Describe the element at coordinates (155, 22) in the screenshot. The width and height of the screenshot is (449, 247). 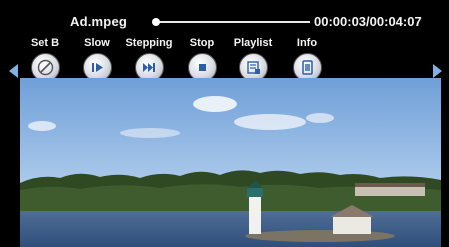
I see `progress-knob` at that location.